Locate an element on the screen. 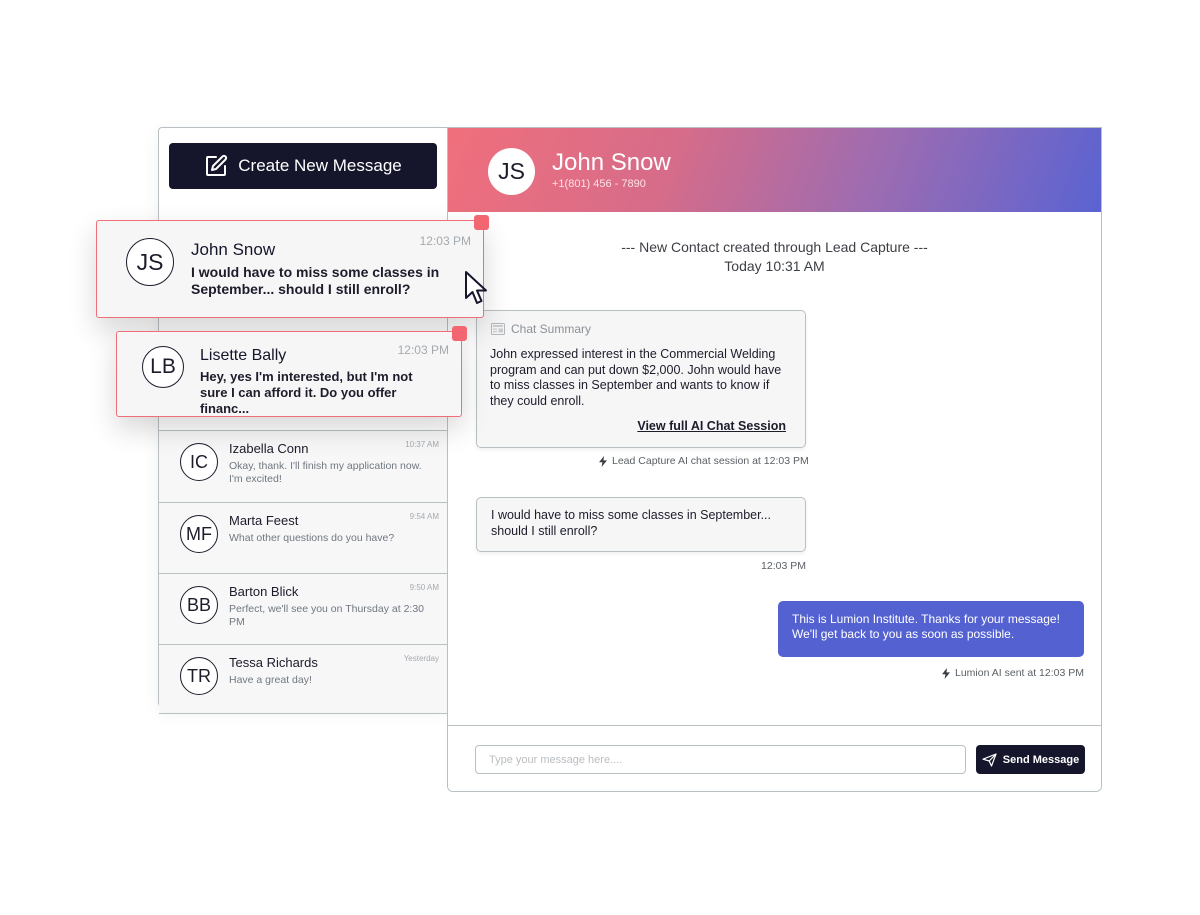 The width and height of the screenshot is (1200, 915). outgoing-message-meta-text: Lumion AI sent at 12:03 PM is located at coordinates (1019, 673).